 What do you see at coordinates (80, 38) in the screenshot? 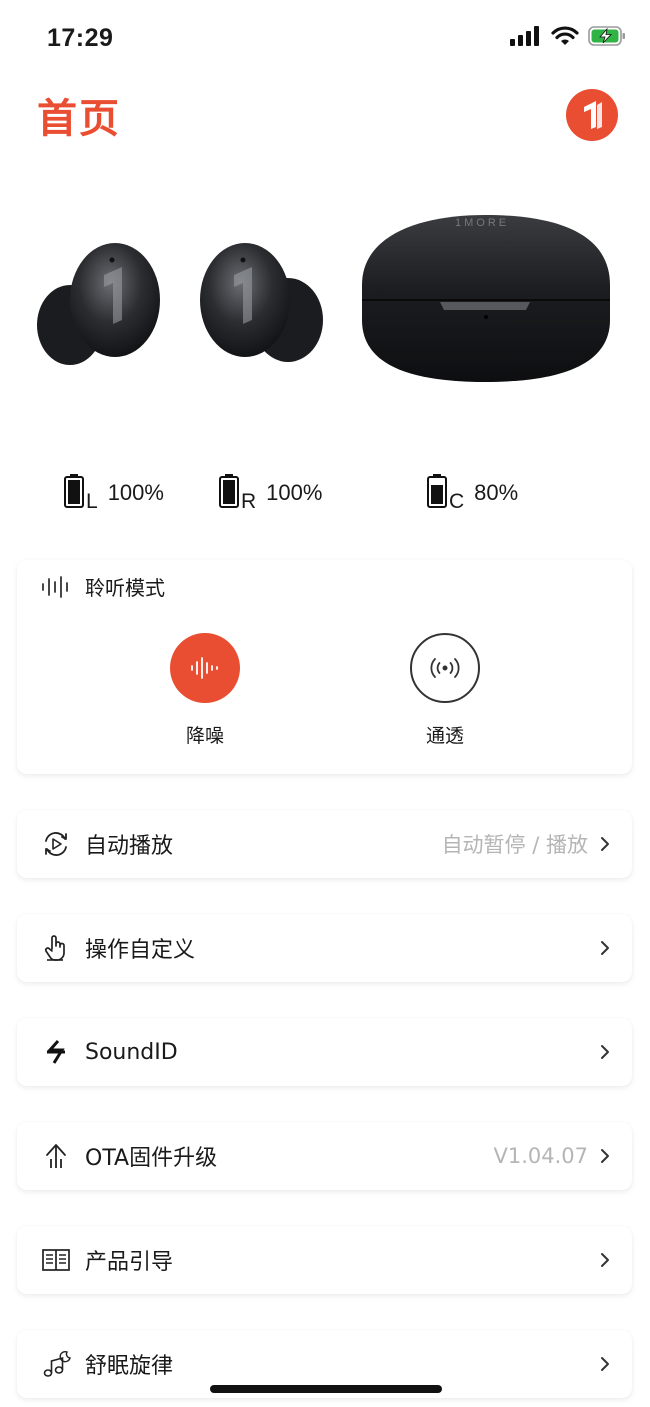
I see `status-time: 17:29` at bounding box center [80, 38].